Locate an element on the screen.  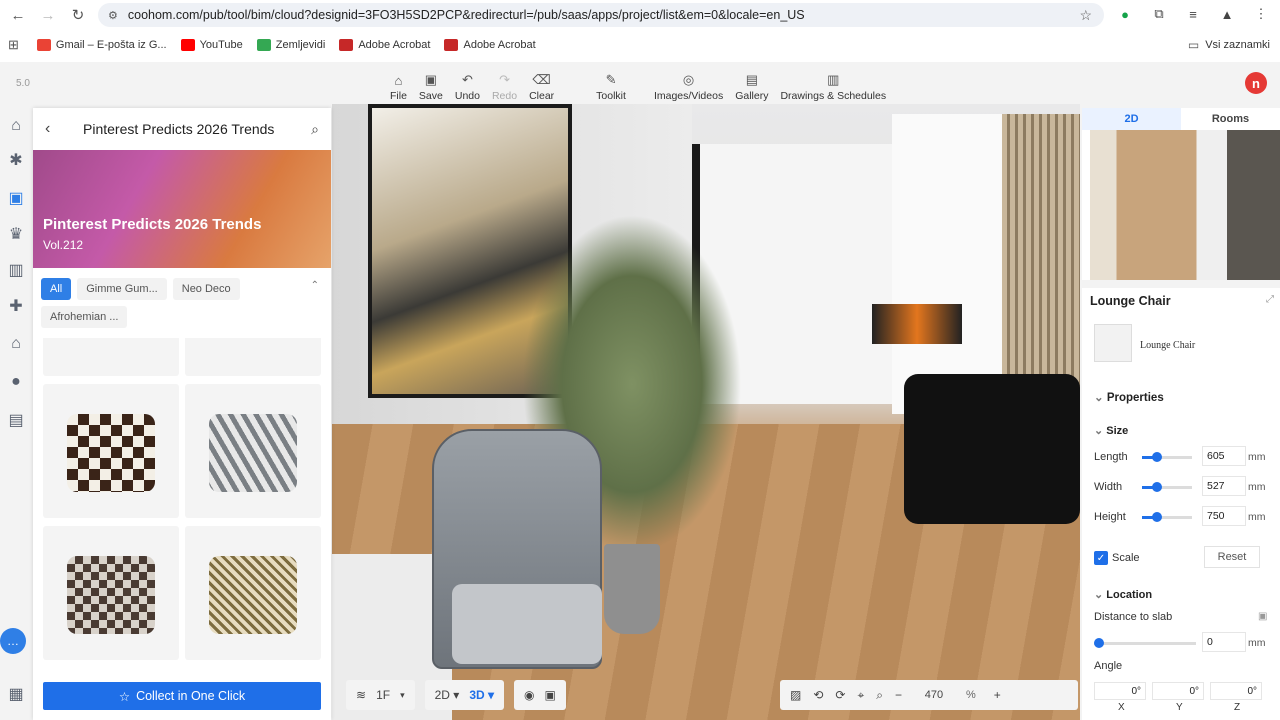
user-icon: ● is located at coordinates (16, 382).